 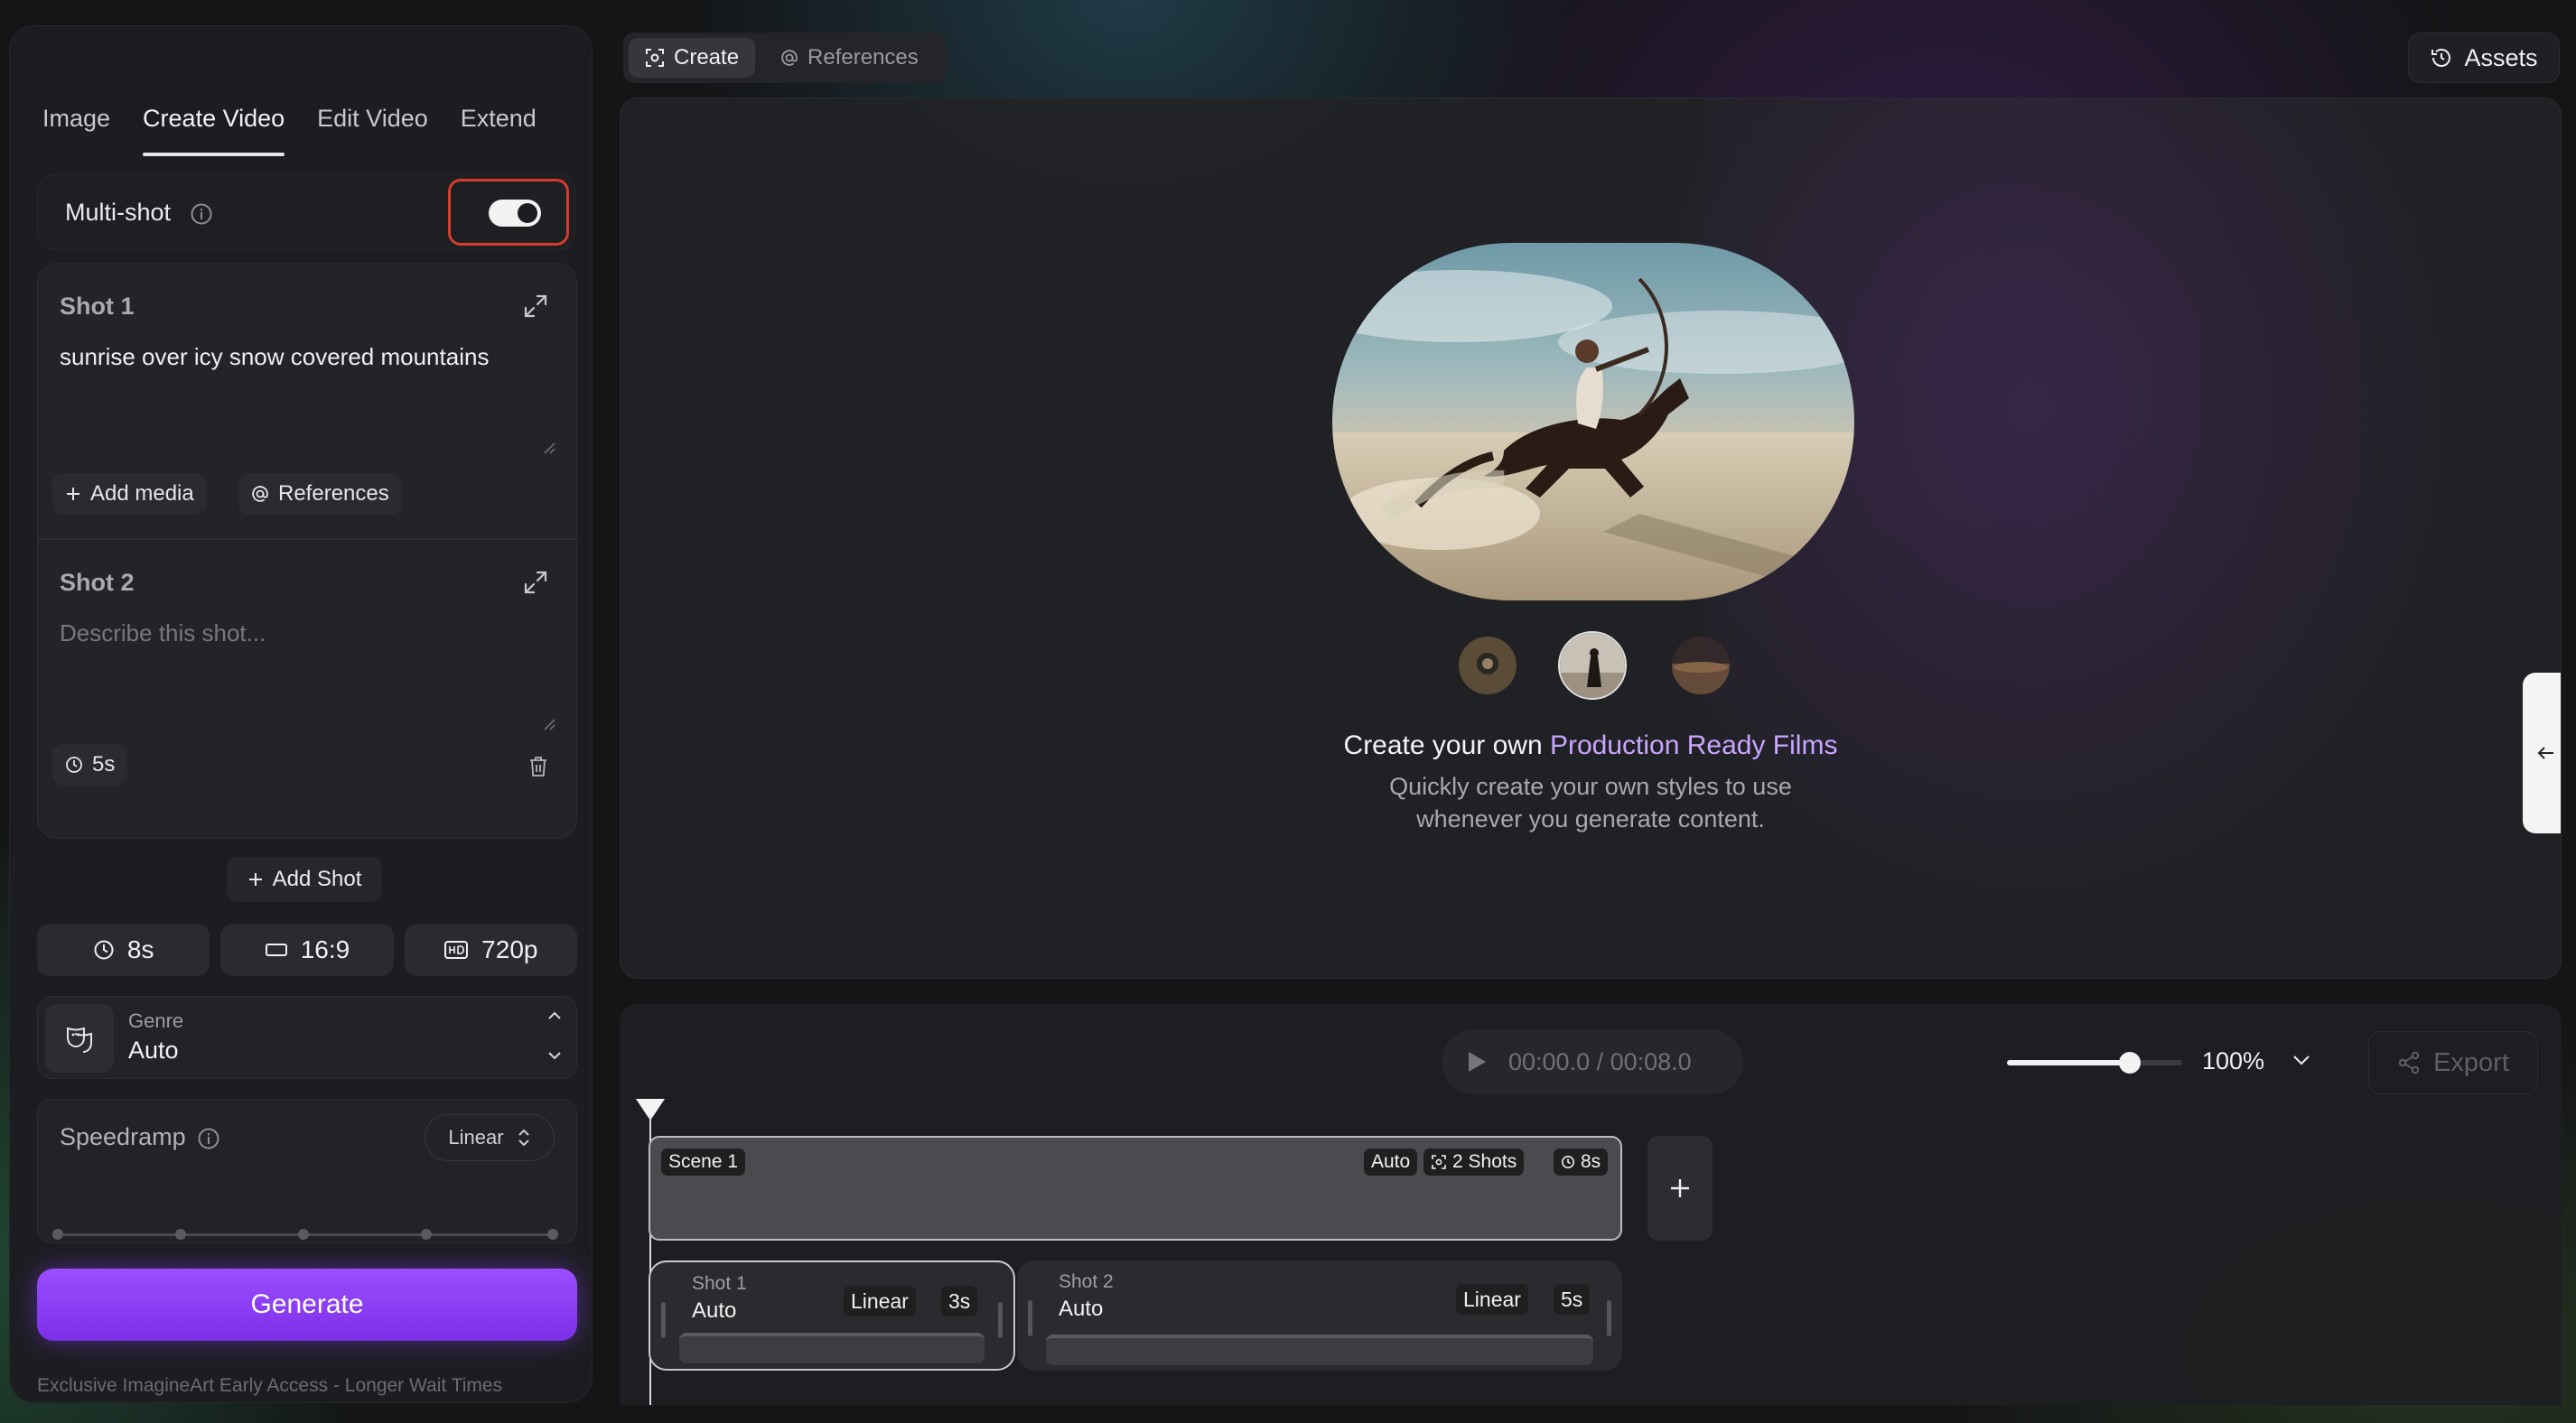 What do you see at coordinates (307, 1305) in the screenshot?
I see `generate-button: Generate` at bounding box center [307, 1305].